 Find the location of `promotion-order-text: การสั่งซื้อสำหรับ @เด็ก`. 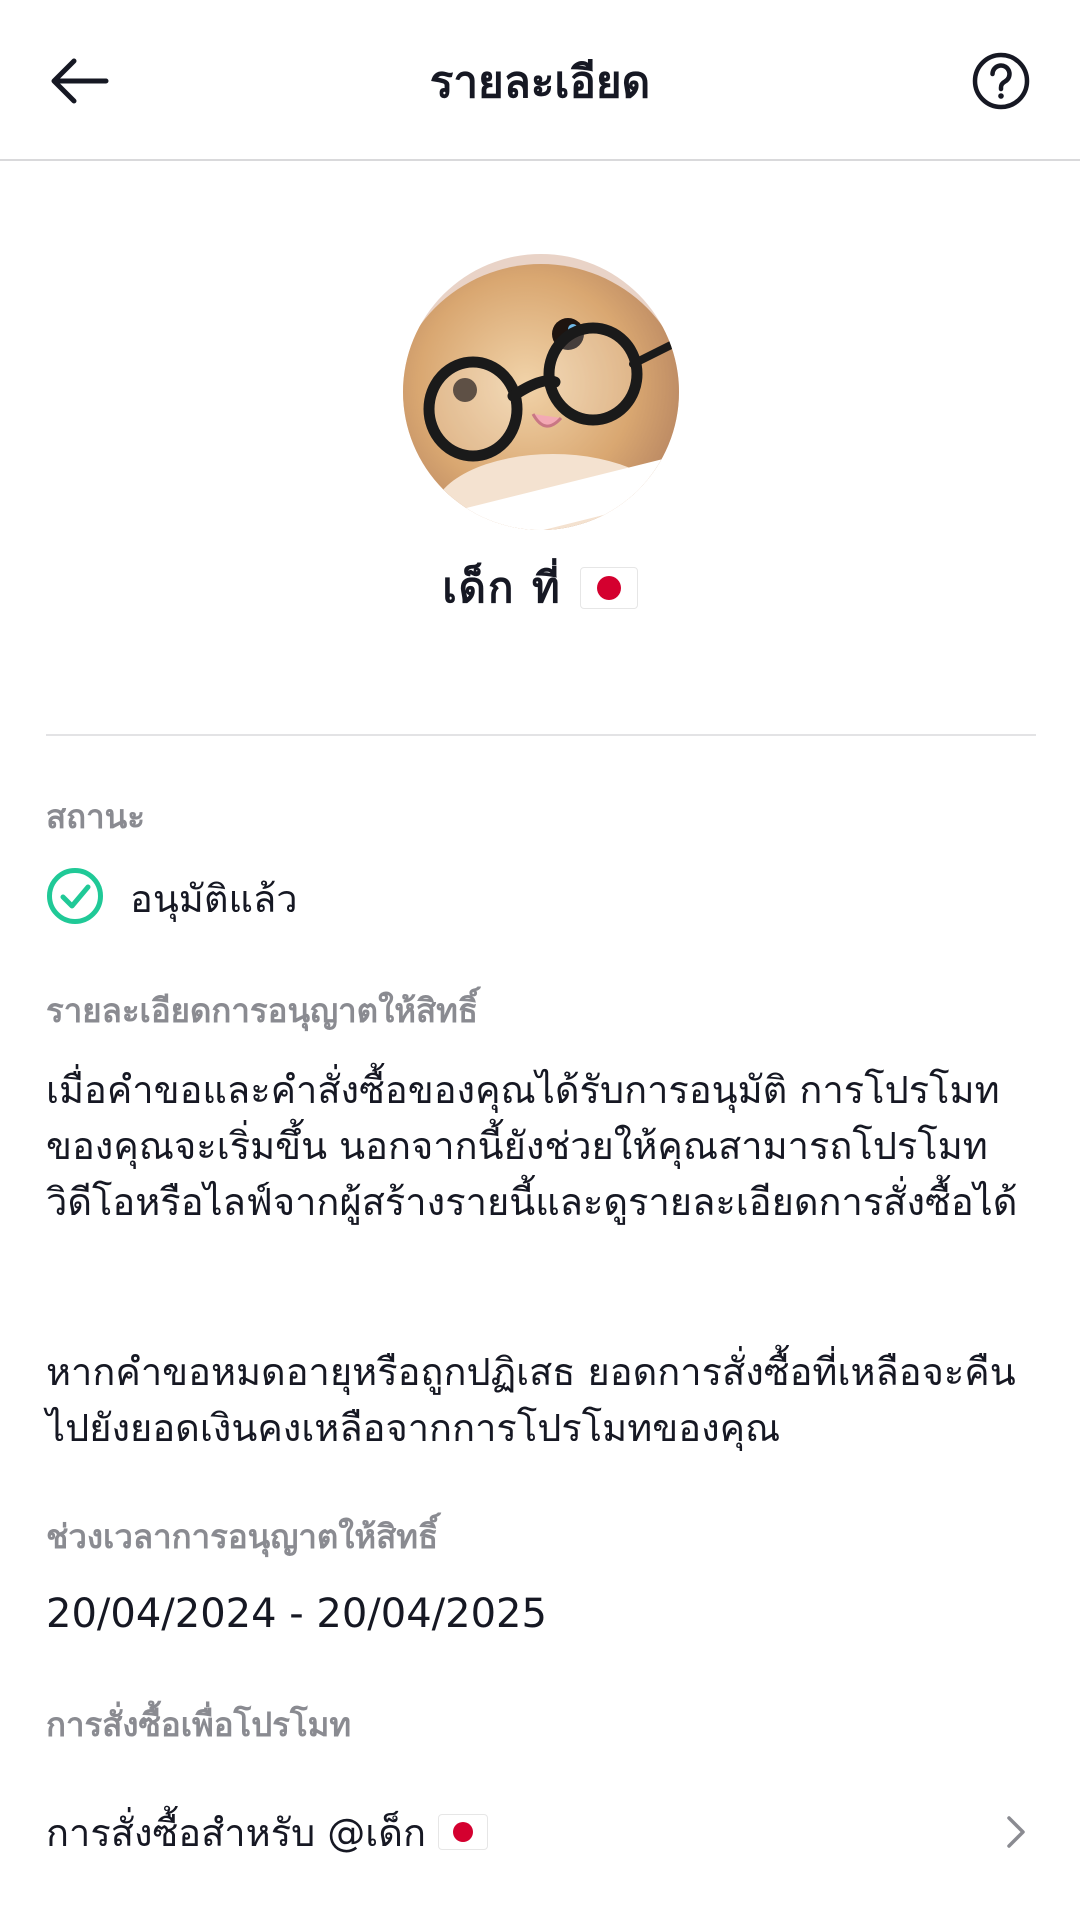

promotion-order-text: การสั่งซื้อสำหรับ @เด็ก is located at coordinates (236, 1832).